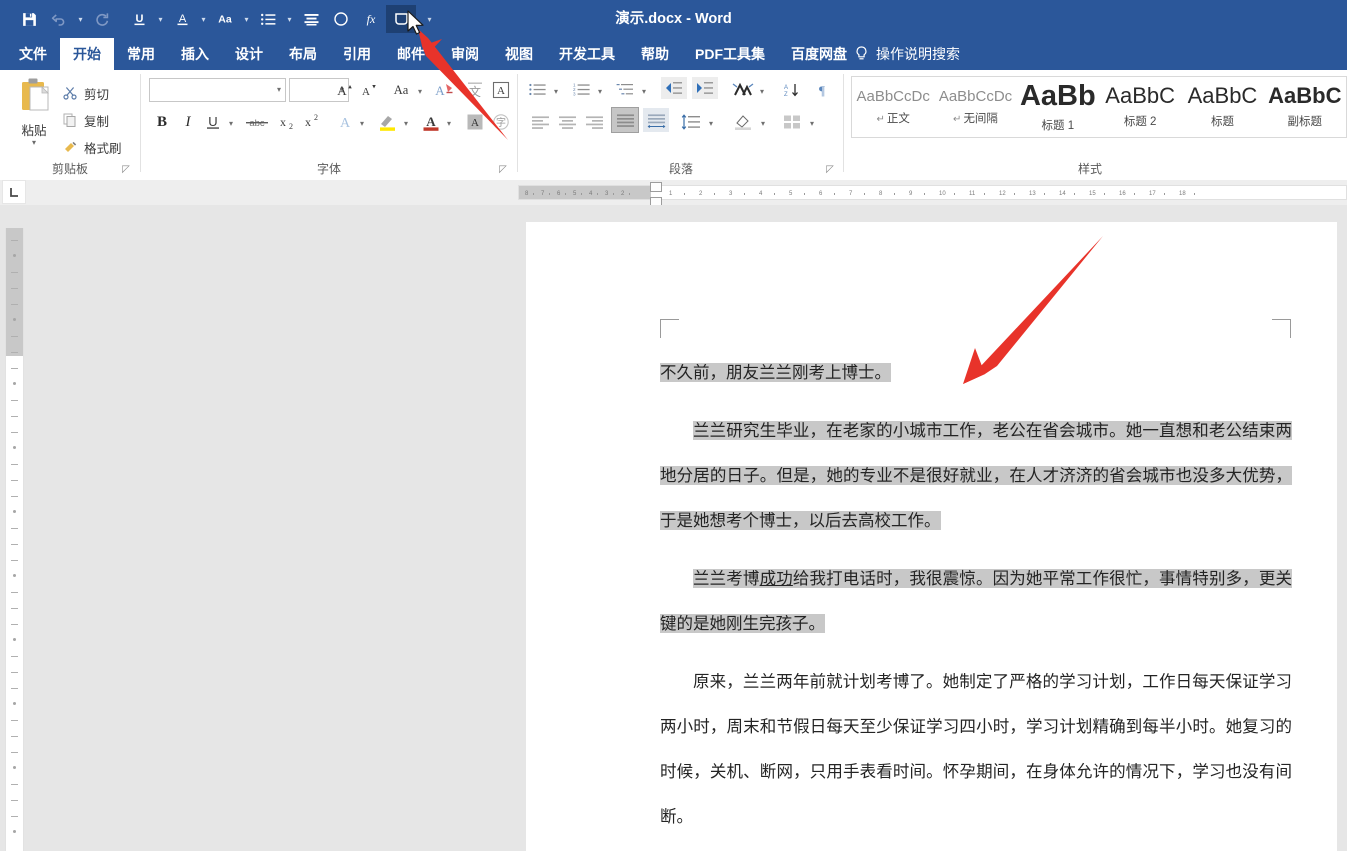 The image size is (1347, 851). Describe the element at coordinates (626, 90) in the screenshot. I see `multilevel-list-icon` at that location.